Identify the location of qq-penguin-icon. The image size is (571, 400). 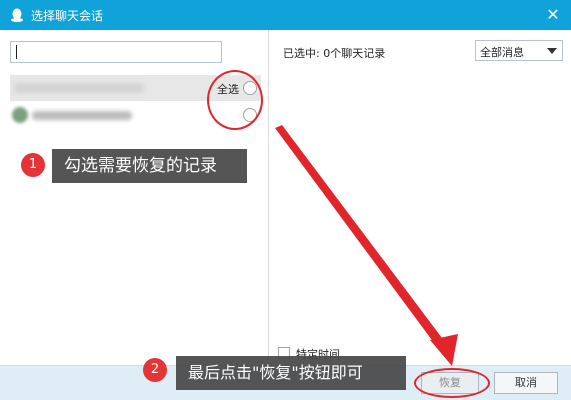
(17, 15).